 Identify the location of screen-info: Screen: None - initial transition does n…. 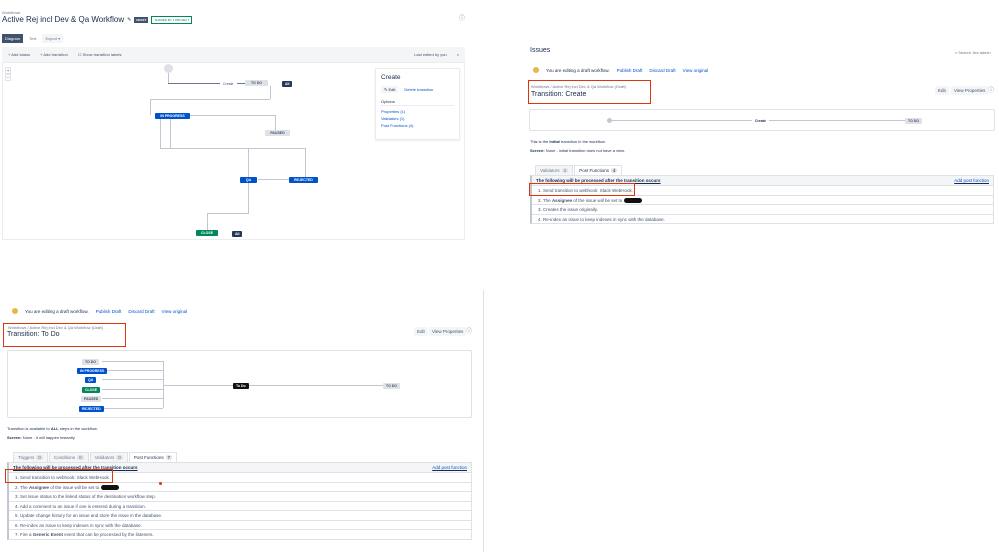
(577, 150).